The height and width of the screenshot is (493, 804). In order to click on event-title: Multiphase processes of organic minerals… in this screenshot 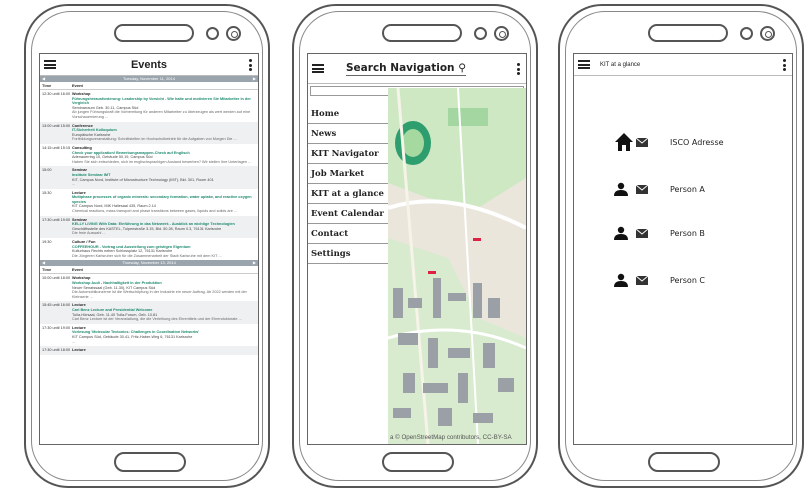, I will do `click(164, 199)`.